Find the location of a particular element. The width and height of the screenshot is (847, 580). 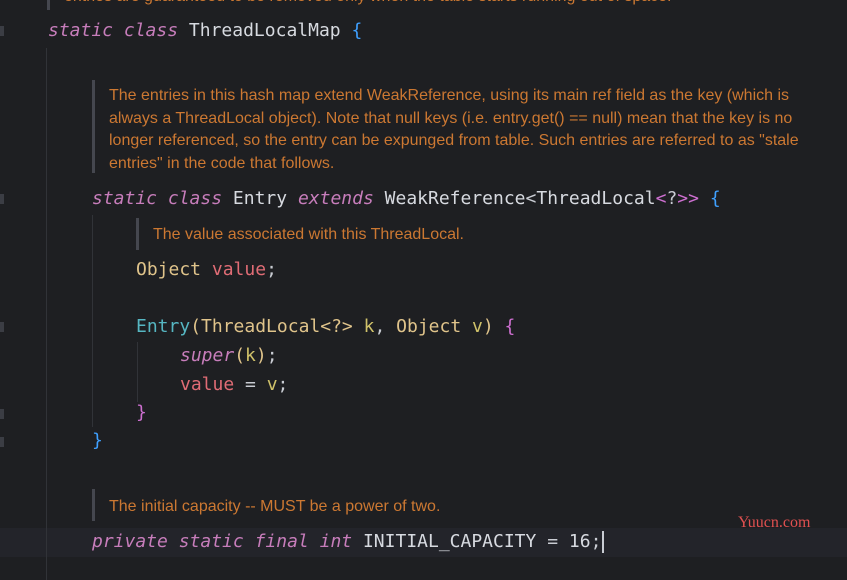

constant-initial-capacity: INITIAL_CAPACITY is located at coordinates (449, 541).